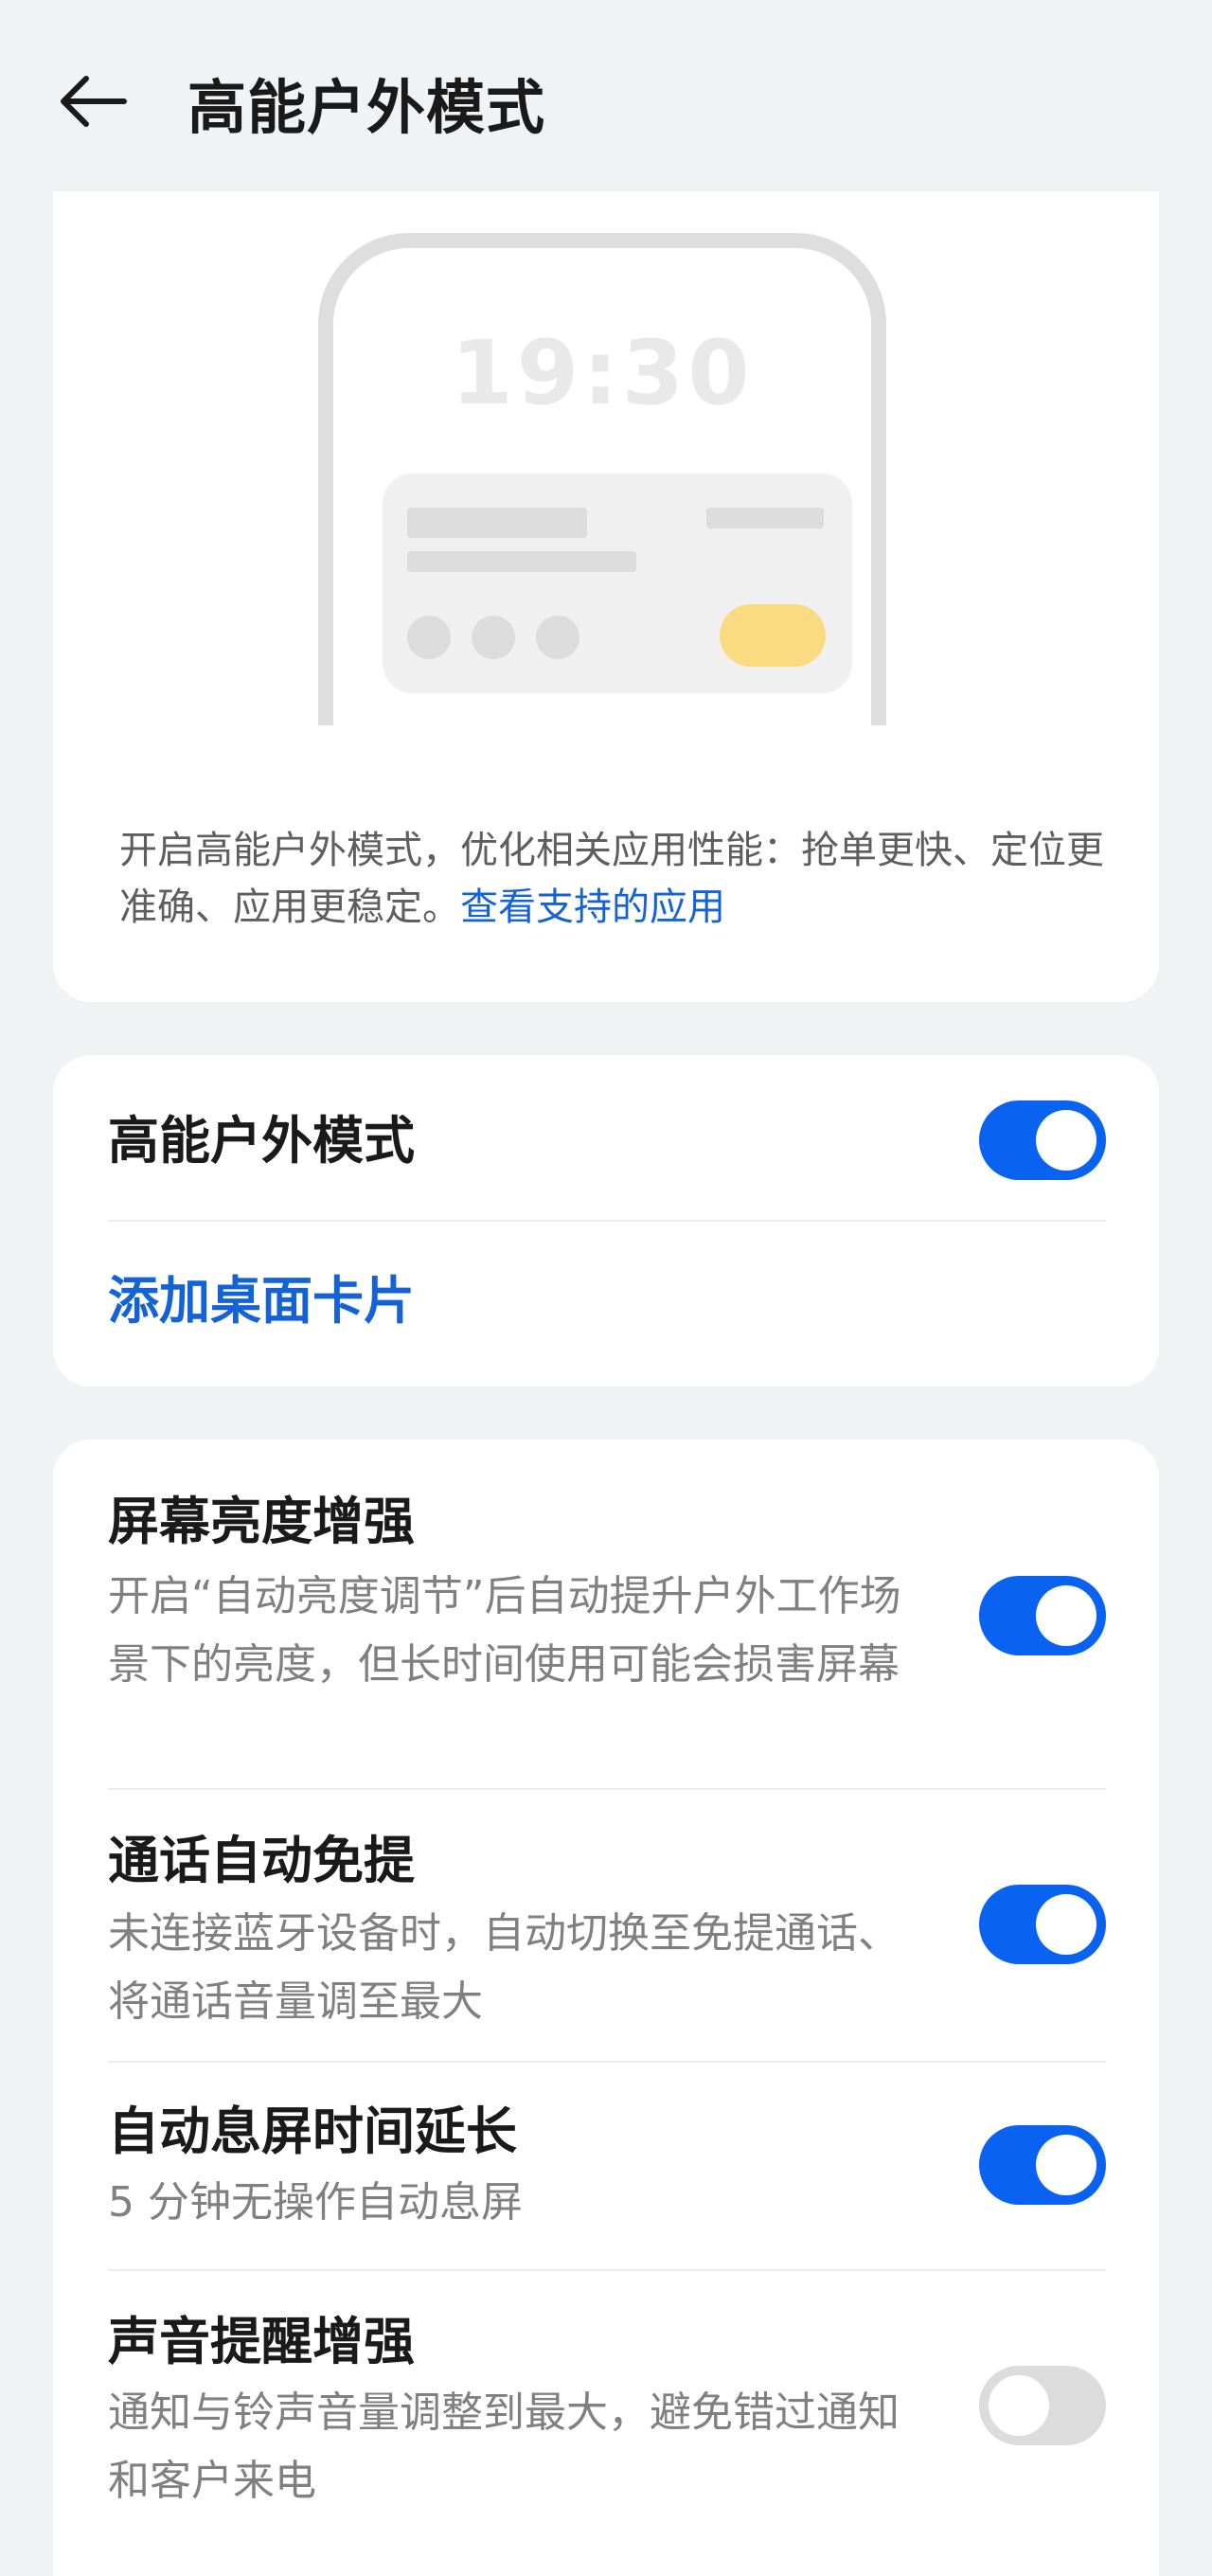 The width and height of the screenshot is (1212, 2576). Describe the element at coordinates (606, 94) in the screenshot. I see `app-header: 高能户外模式` at that location.